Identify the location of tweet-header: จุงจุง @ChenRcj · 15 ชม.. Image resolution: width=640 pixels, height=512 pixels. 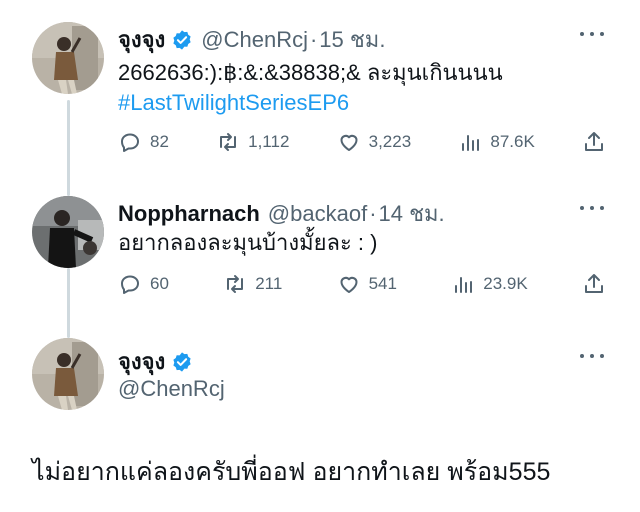
(251, 39).